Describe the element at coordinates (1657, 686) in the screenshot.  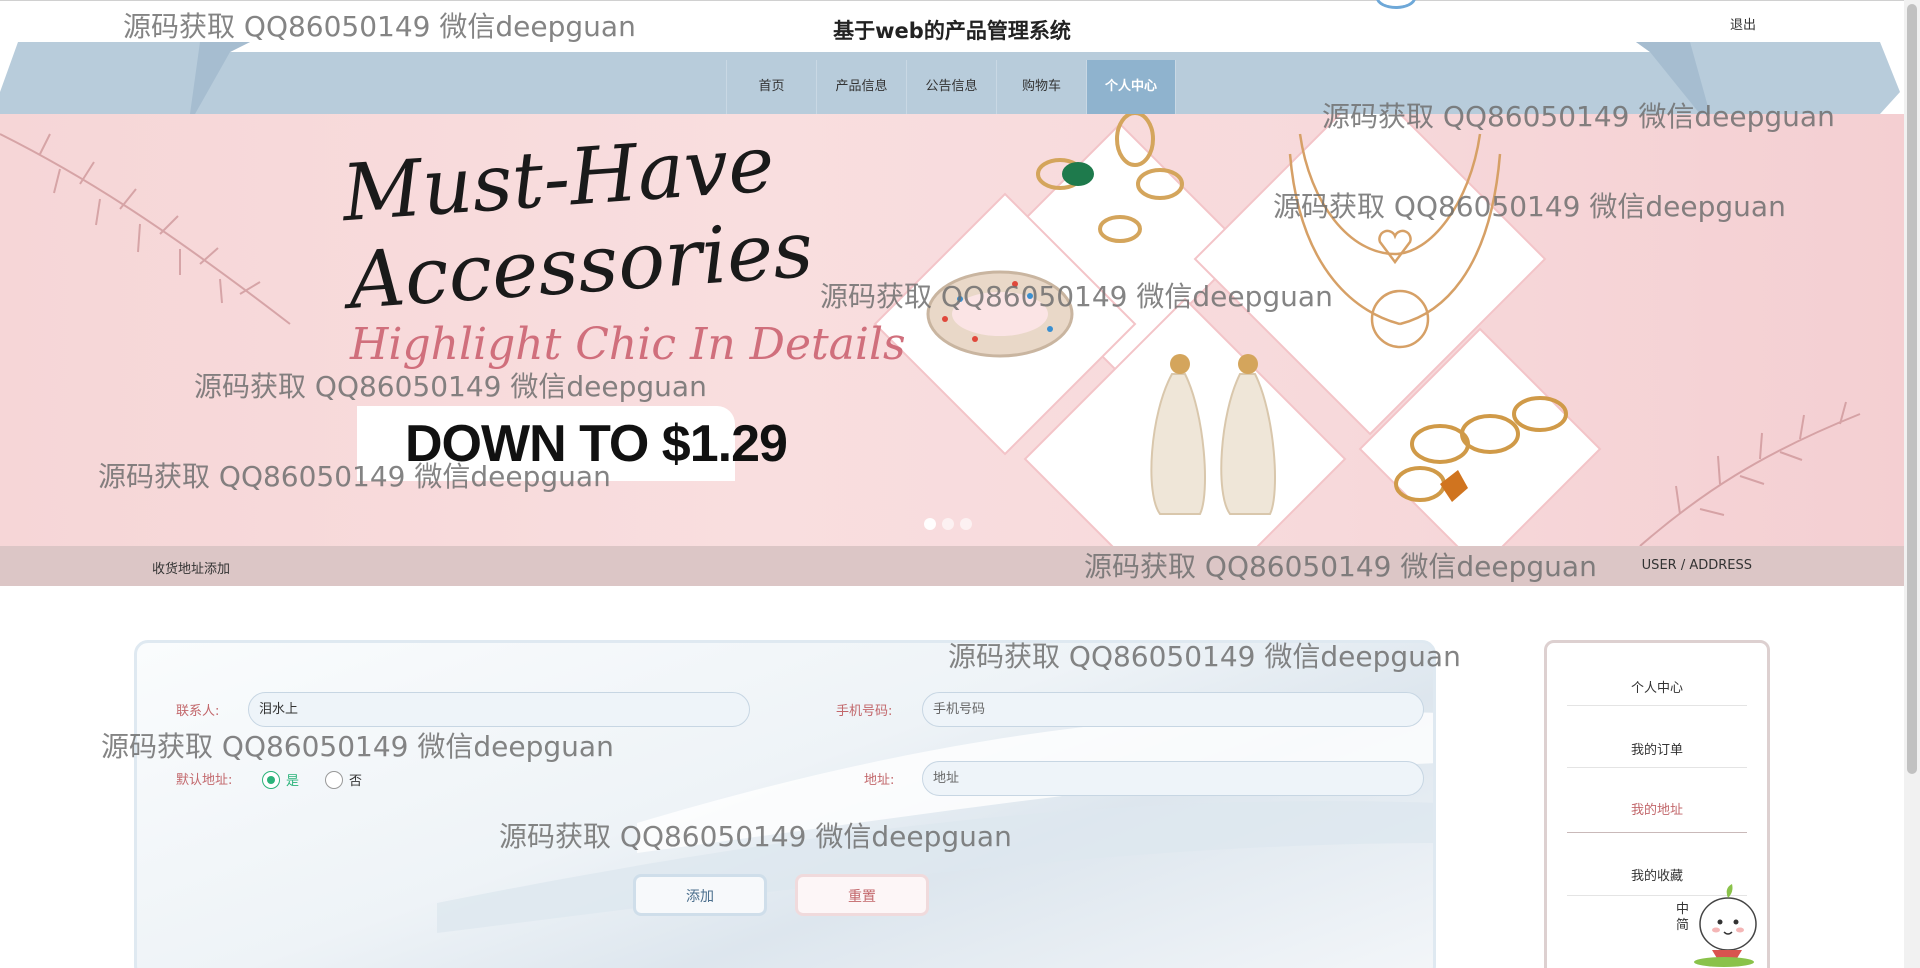
I see `side-item-personal-center: 个人中心` at that location.